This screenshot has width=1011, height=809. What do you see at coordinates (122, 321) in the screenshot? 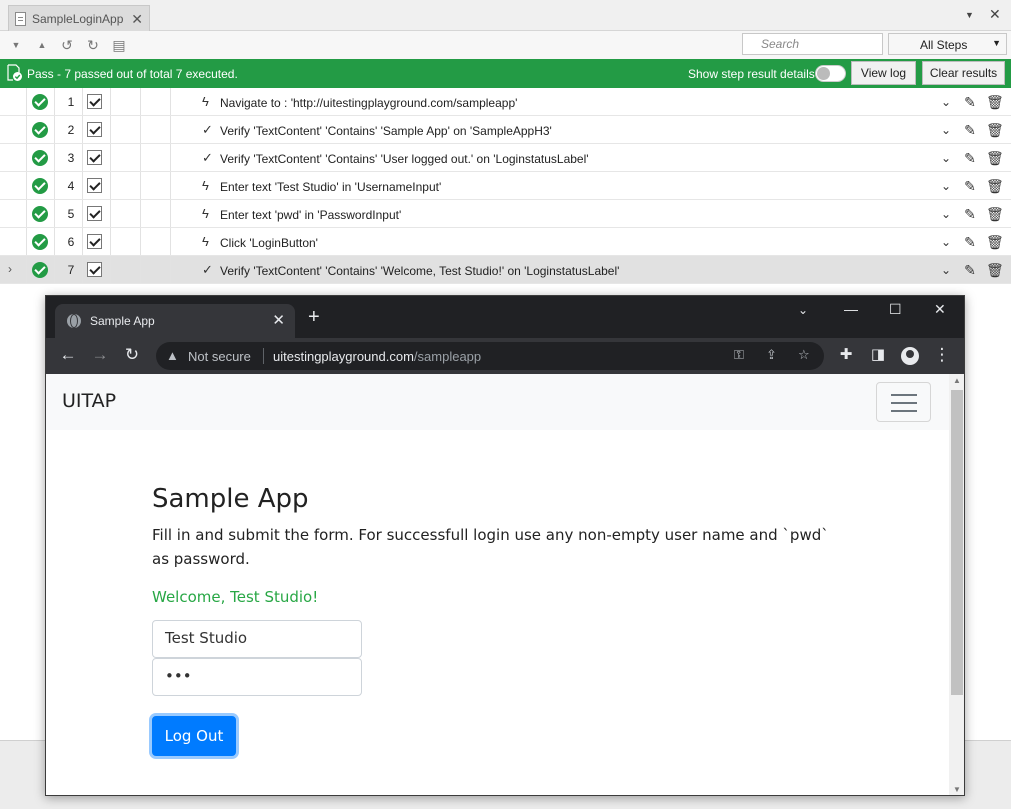
I see `browser-tab-title: Sample App` at bounding box center [122, 321].